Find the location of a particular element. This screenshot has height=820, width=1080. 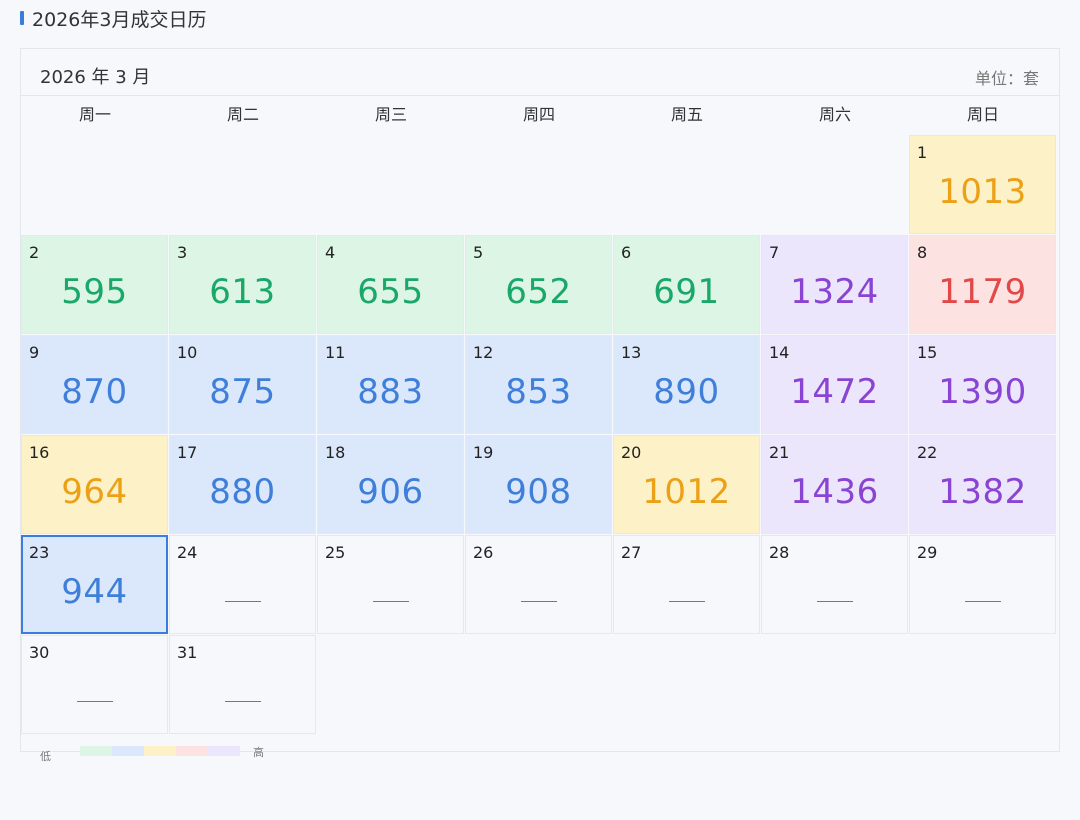

weekday-header-row: 周一 周二 周三 周四 周五 周六 周日 is located at coordinates (540, 115).